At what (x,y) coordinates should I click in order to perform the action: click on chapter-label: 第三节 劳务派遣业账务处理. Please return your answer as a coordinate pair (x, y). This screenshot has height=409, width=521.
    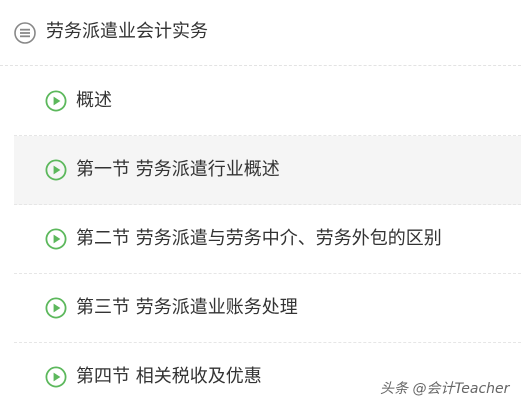
    Looking at the image, I should click on (187, 307).